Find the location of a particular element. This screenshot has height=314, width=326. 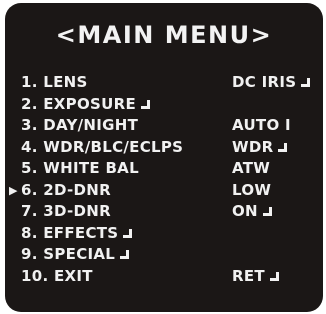

menu-item-value-text: LOW is located at coordinates (252, 189).